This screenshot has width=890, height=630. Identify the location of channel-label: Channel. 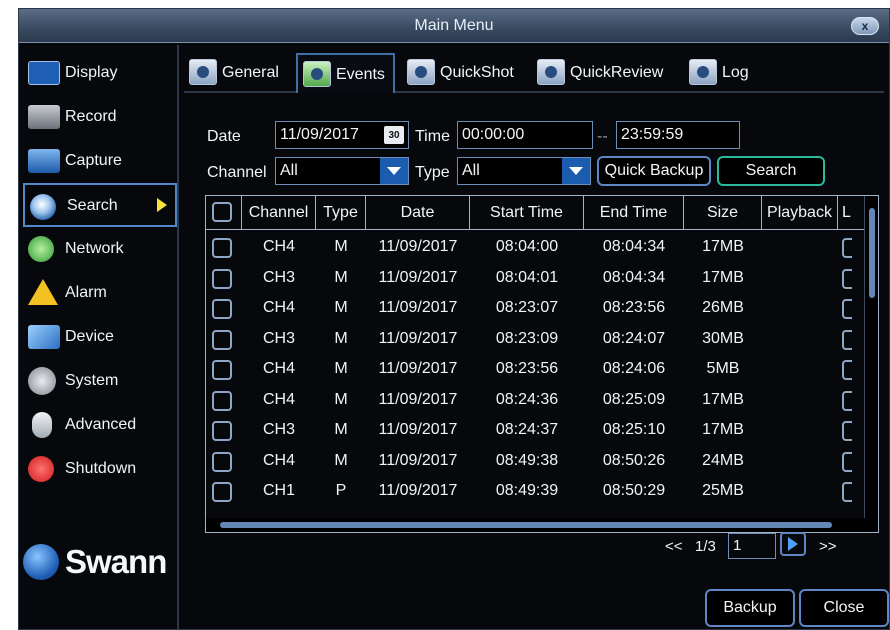
(237, 172).